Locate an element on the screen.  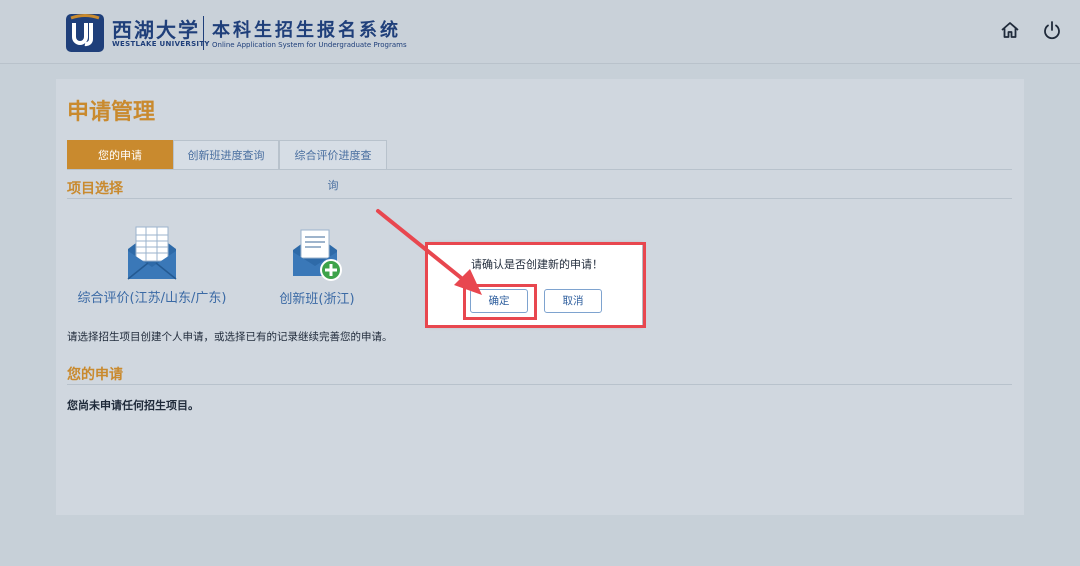
tab-underline is located at coordinates (539, 169).